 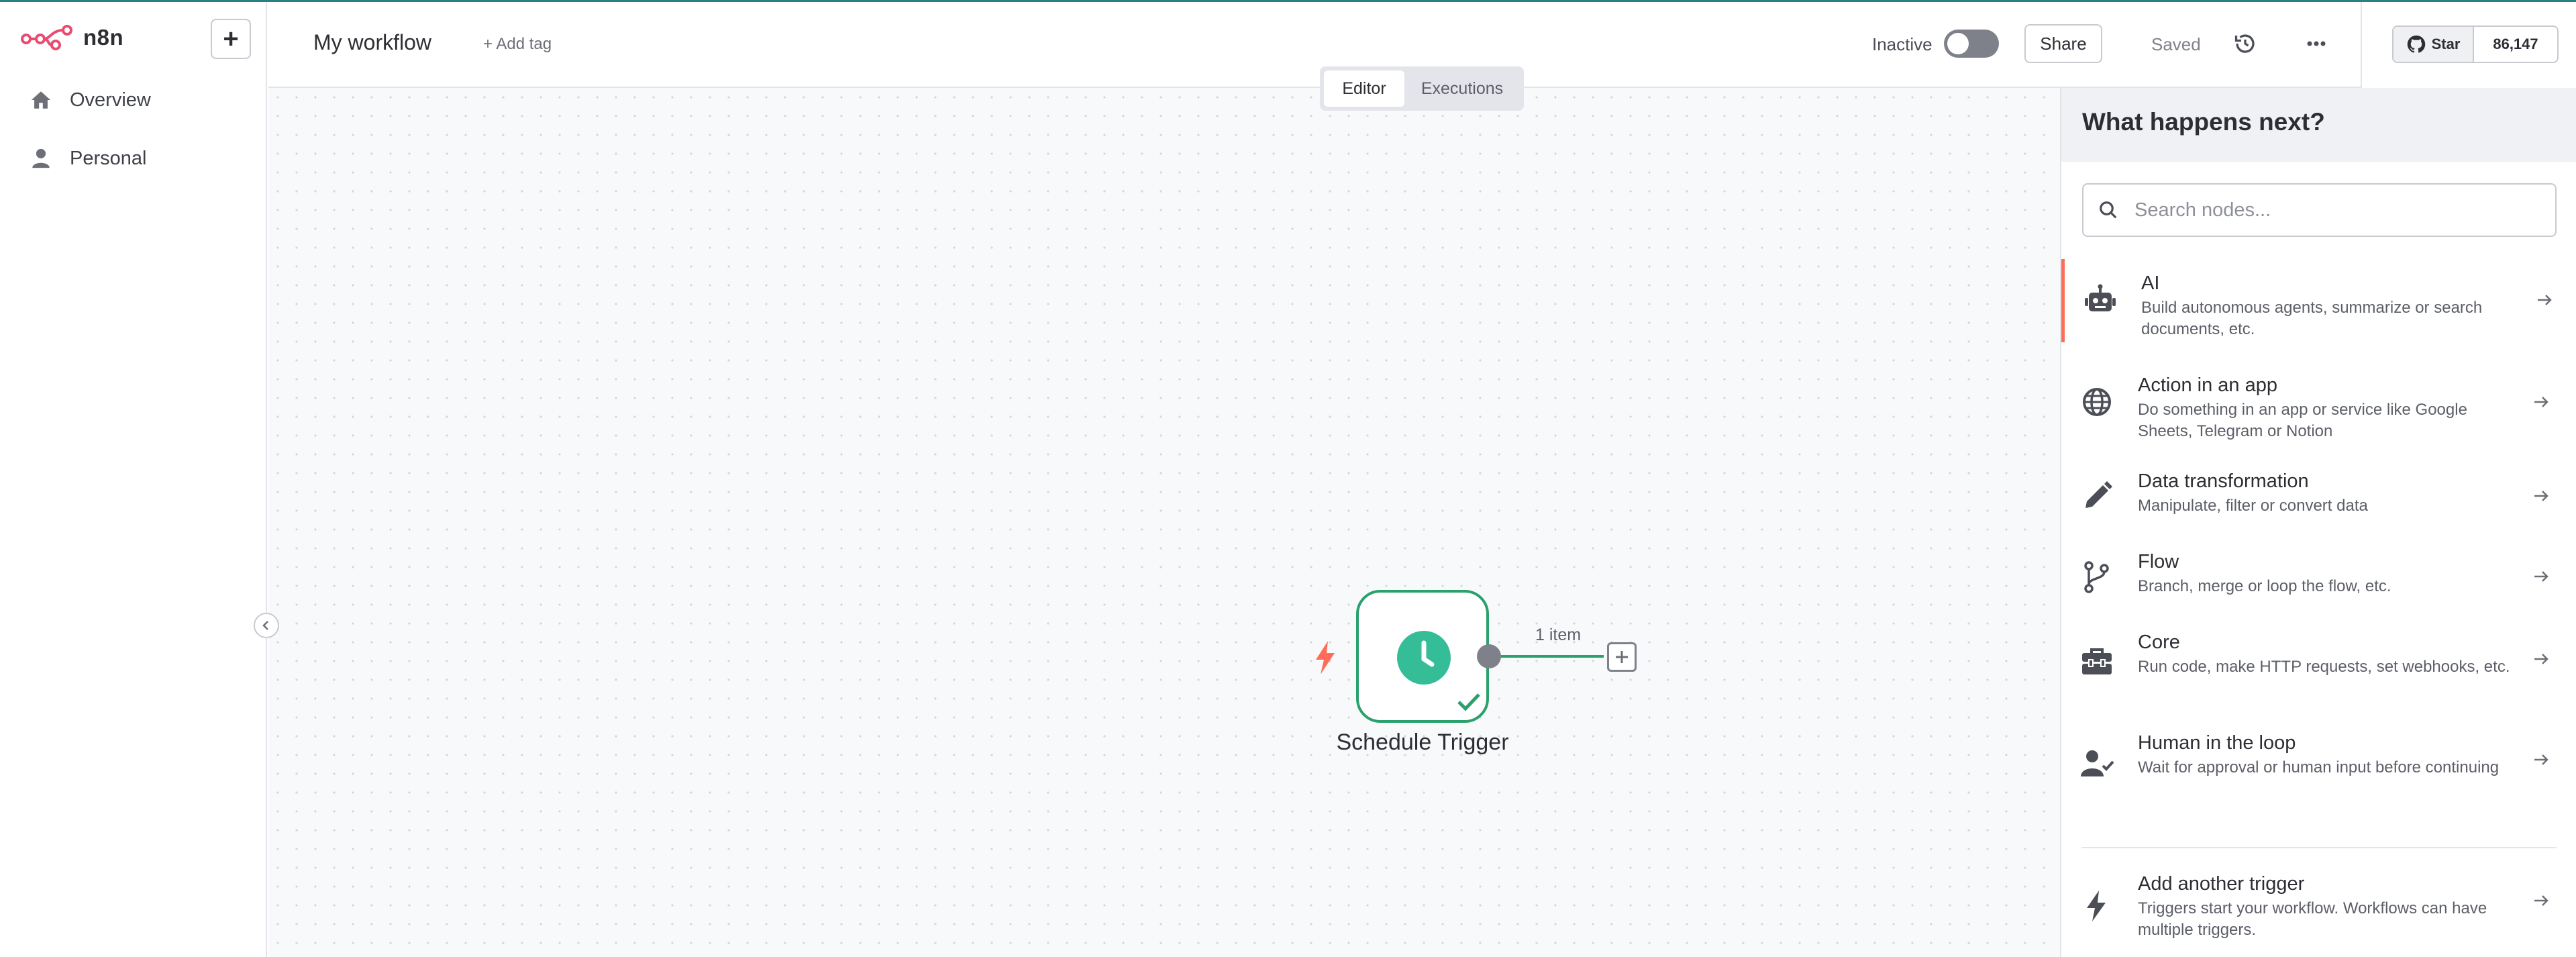 I want to click on app-logo: n8n, so click(x=71, y=38).